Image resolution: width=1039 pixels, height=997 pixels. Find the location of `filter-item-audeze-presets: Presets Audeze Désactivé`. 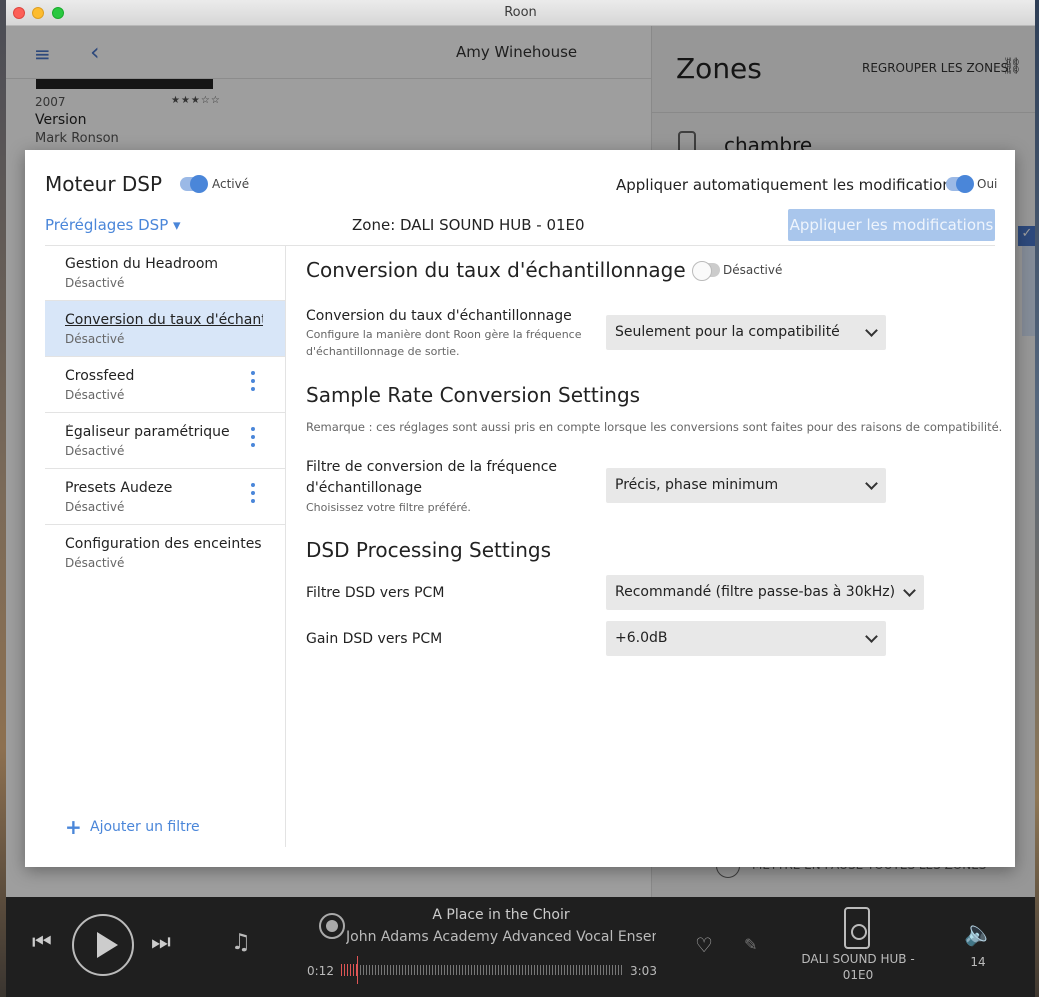

filter-item-audeze-presets: Presets Audeze Désactivé is located at coordinates (165, 497).